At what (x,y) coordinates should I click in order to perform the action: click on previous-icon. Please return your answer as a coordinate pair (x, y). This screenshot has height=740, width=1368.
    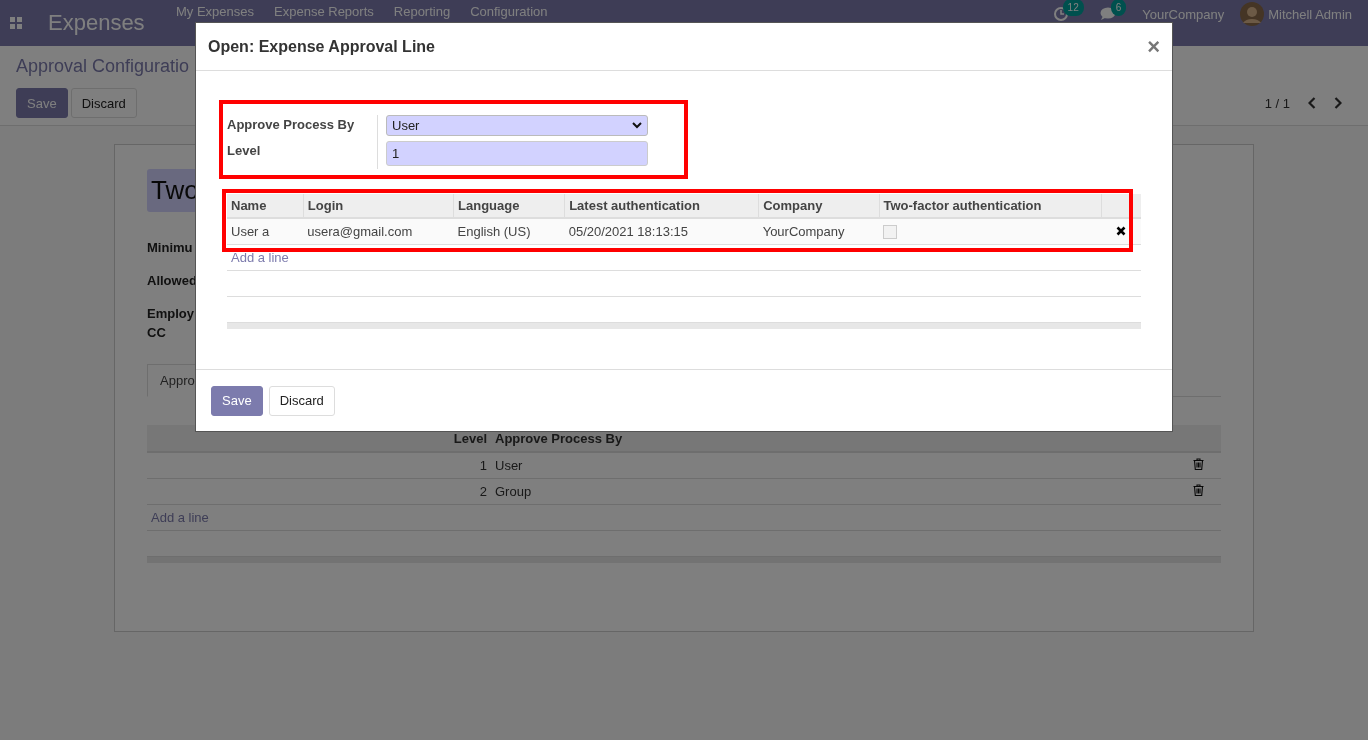
    Looking at the image, I should click on (1312, 103).